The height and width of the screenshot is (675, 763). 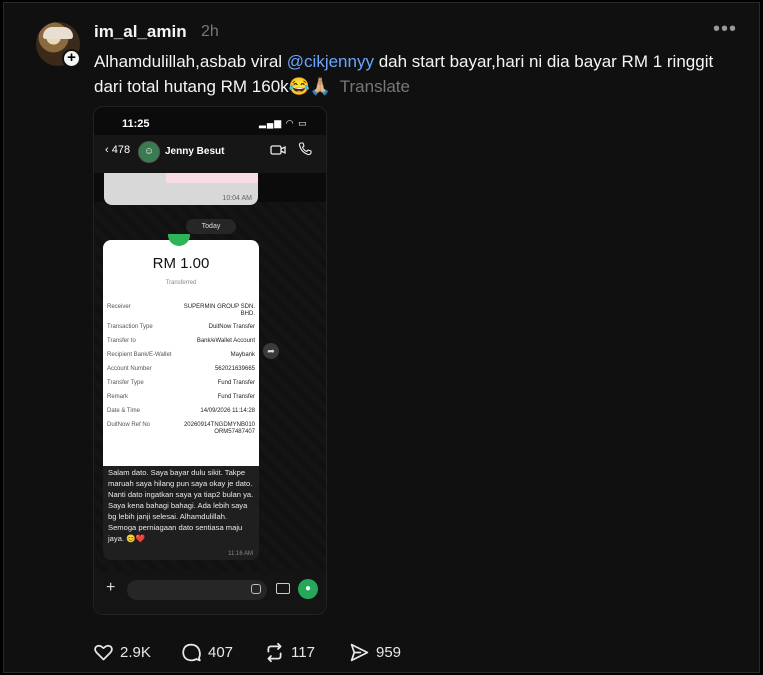 I want to click on receipt-value: 14/09/2026 11:14:28, so click(x=227, y=411).